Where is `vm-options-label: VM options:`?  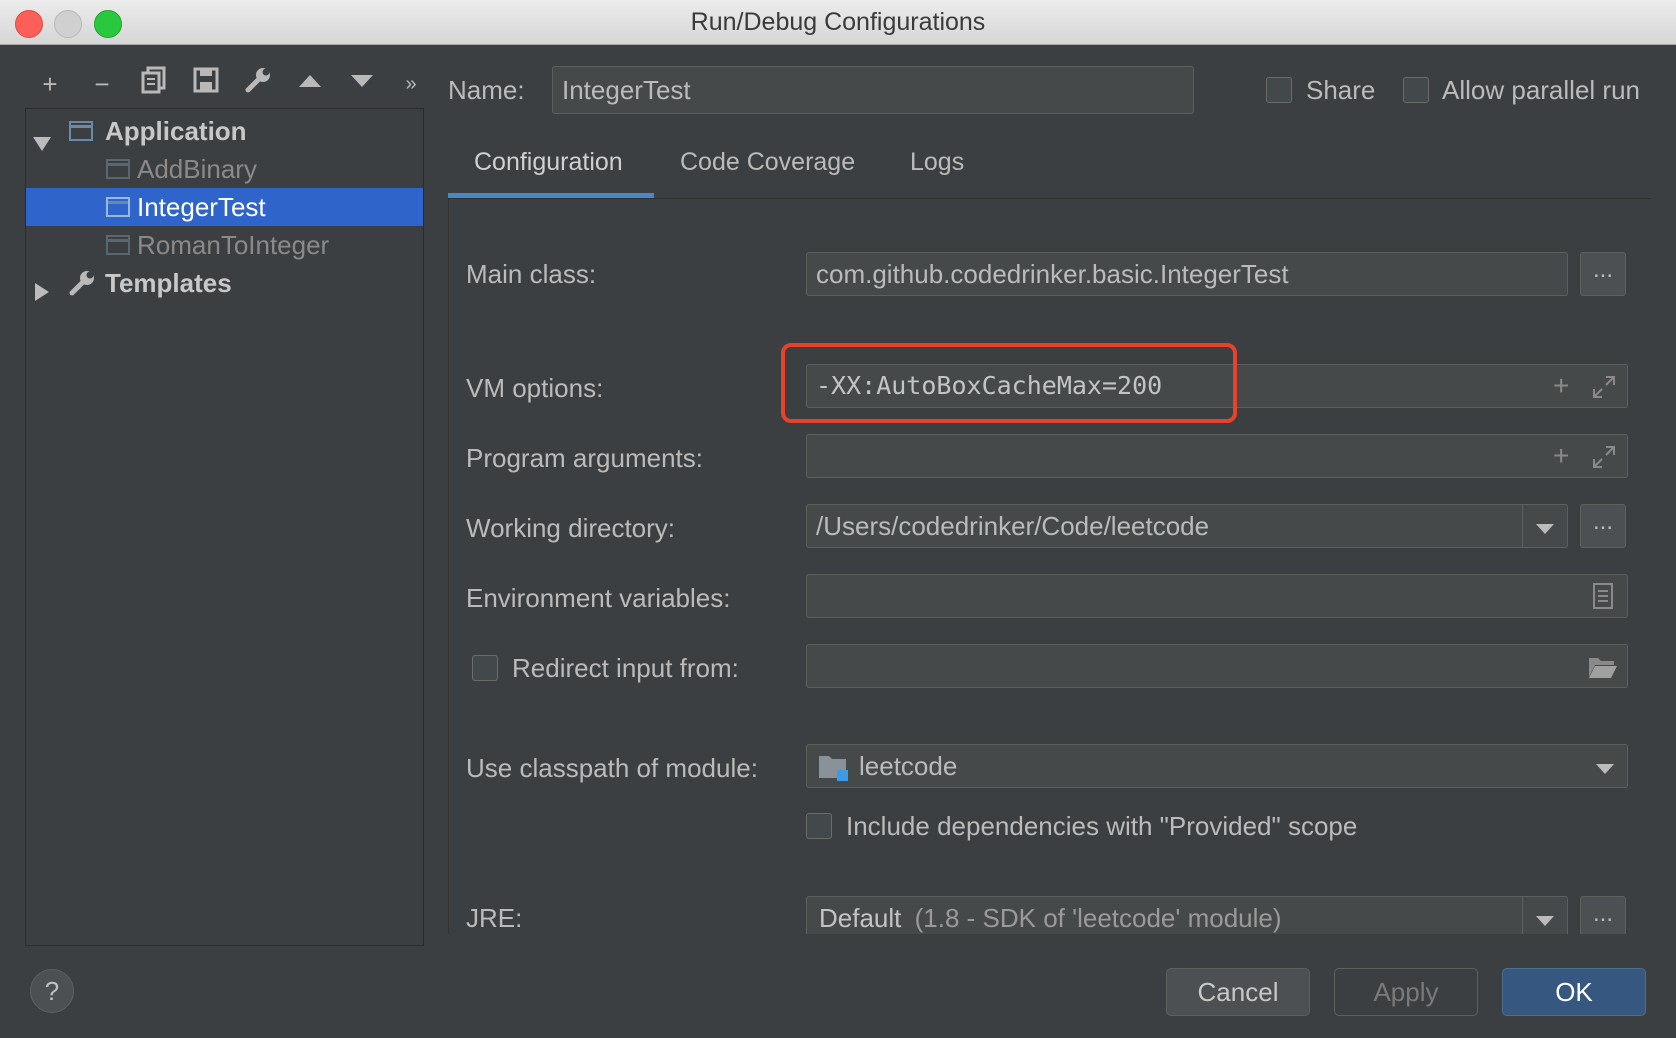 vm-options-label: VM options: is located at coordinates (535, 388).